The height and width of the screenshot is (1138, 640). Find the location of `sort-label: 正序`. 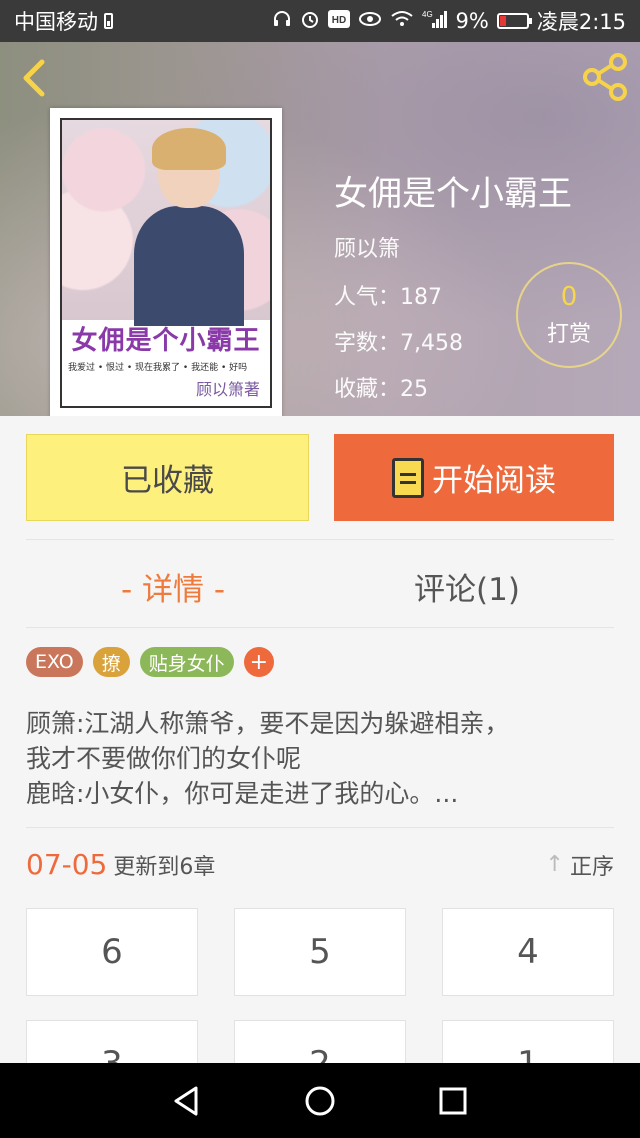

sort-label: 正序 is located at coordinates (591, 867).